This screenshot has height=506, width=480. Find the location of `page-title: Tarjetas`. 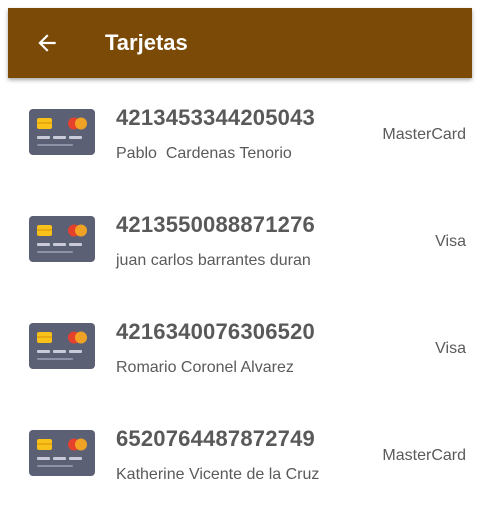

page-title: Tarjetas is located at coordinates (146, 42).